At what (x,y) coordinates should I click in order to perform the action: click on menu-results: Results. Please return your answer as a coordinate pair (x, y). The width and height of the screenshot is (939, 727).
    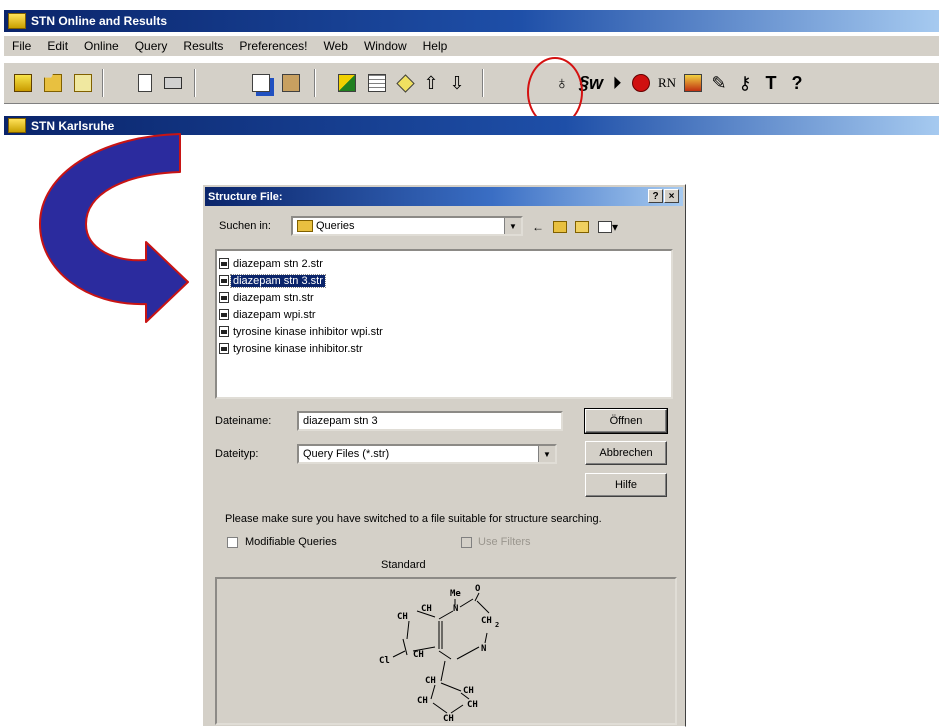
    Looking at the image, I should click on (203, 46).